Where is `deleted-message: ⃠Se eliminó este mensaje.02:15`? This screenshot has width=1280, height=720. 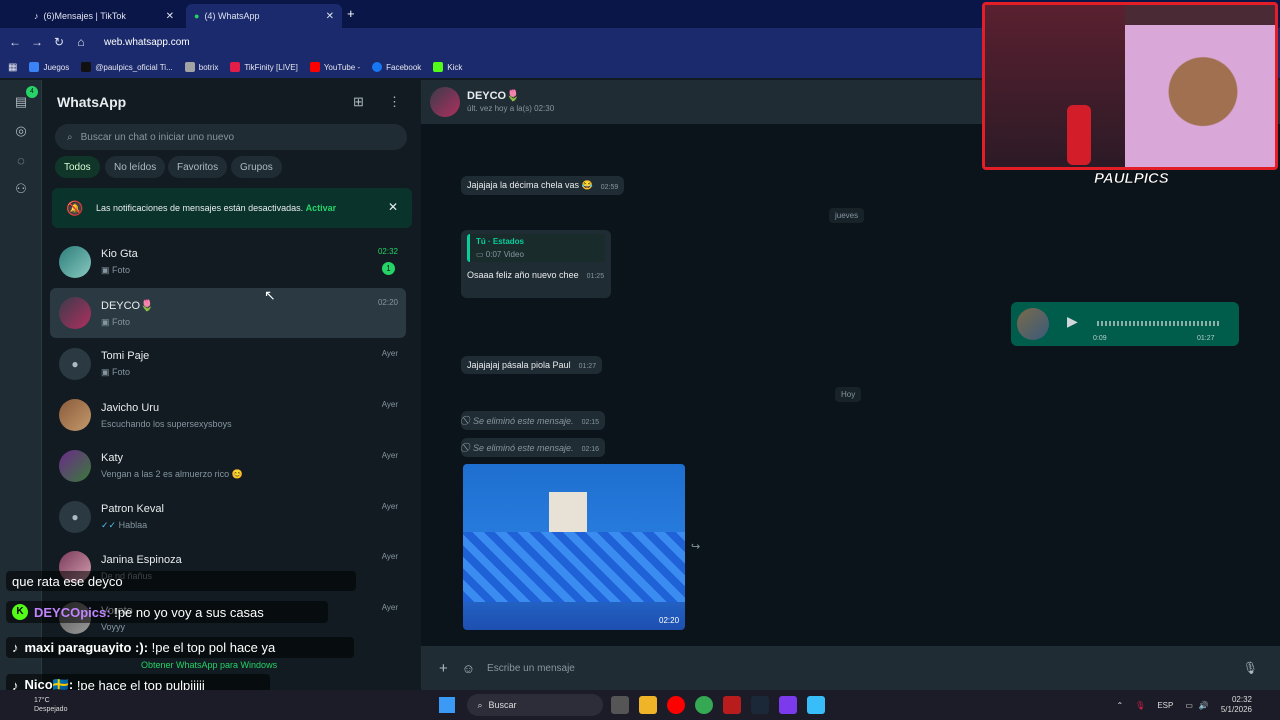 deleted-message: ⃠Se eliminó este mensaje.02:15 is located at coordinates (533, 420).